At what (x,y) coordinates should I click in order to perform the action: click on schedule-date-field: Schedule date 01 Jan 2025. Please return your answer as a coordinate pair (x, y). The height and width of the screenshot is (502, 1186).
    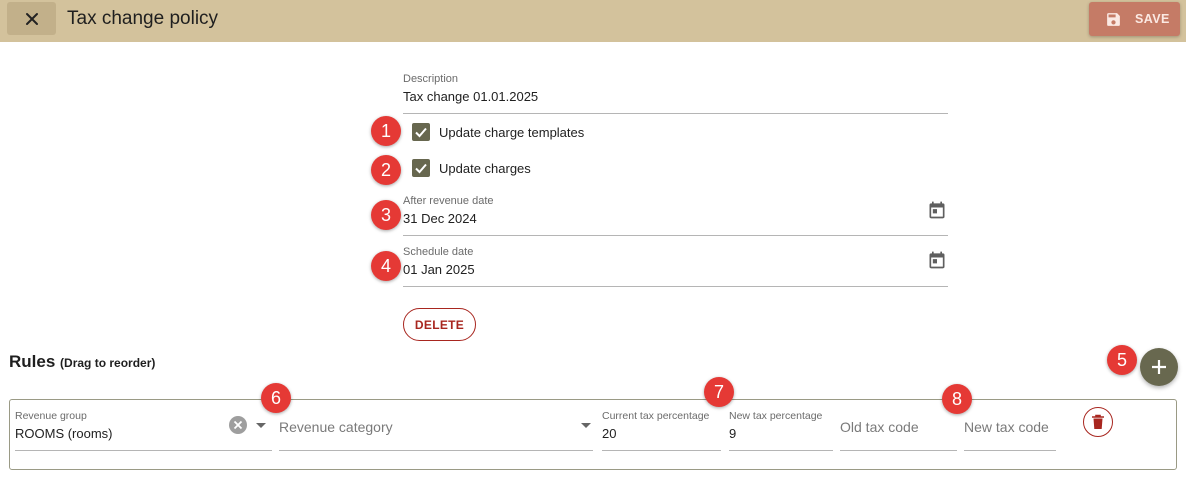
    Looking at the image, I should click on (675, 265).